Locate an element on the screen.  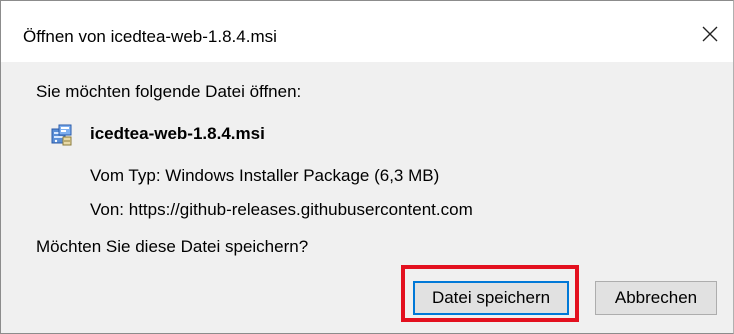
file-name: icedtea-web-1.8.4.msi is located at coordinates (177, 133).